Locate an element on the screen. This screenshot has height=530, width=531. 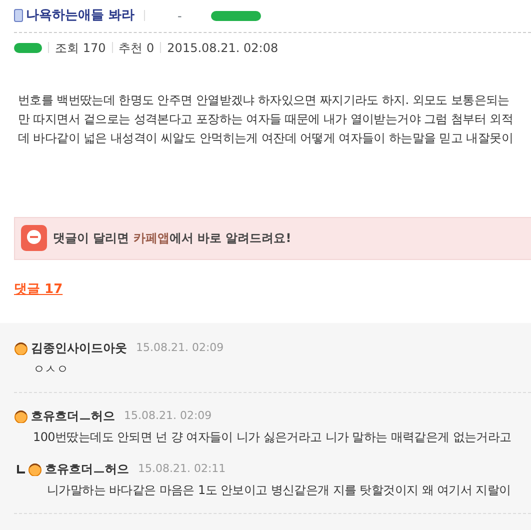
phone-icon is located at coordinates (18, 15).